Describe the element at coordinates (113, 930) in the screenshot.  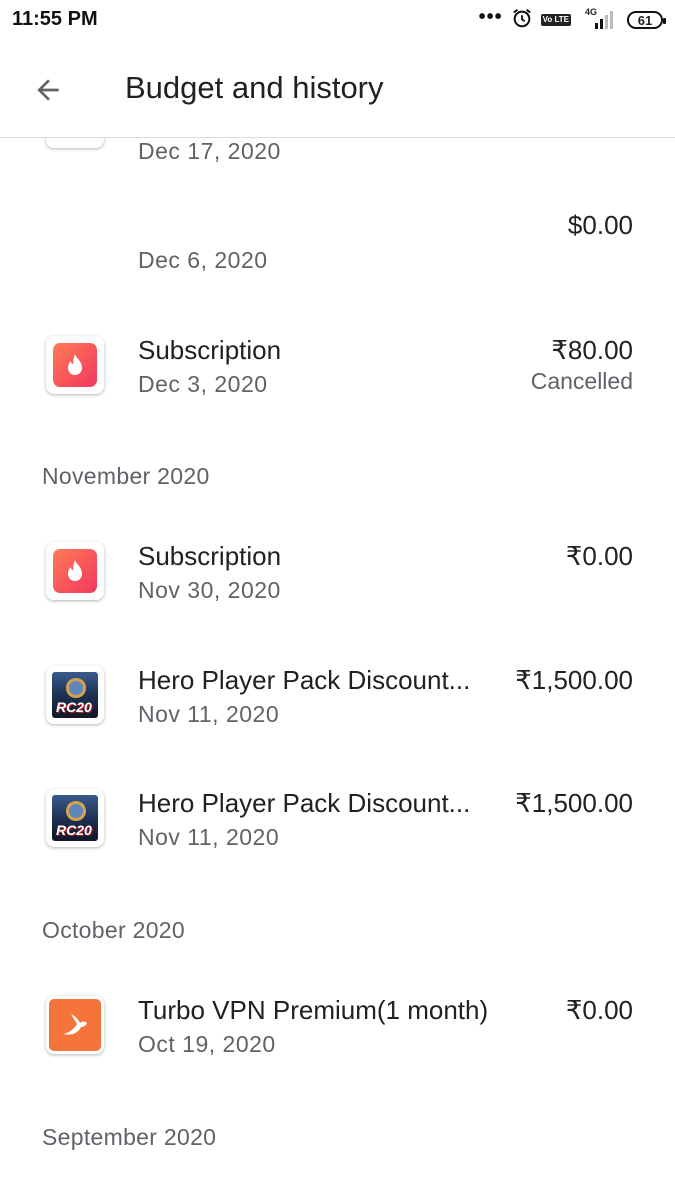
I see `section-header: October 2020` at that location.